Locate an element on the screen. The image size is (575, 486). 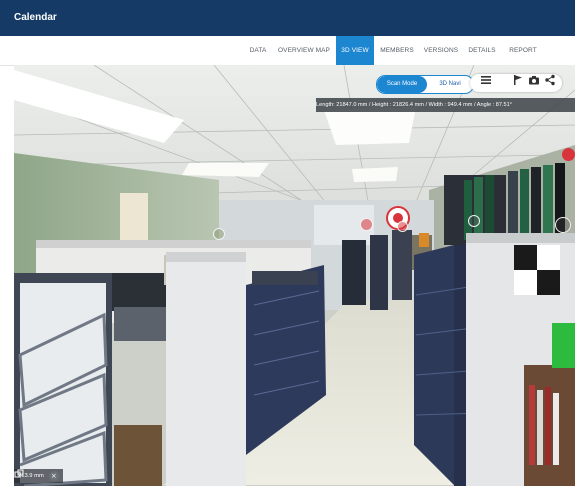
camera-icon is located at coordinates (534, 80).